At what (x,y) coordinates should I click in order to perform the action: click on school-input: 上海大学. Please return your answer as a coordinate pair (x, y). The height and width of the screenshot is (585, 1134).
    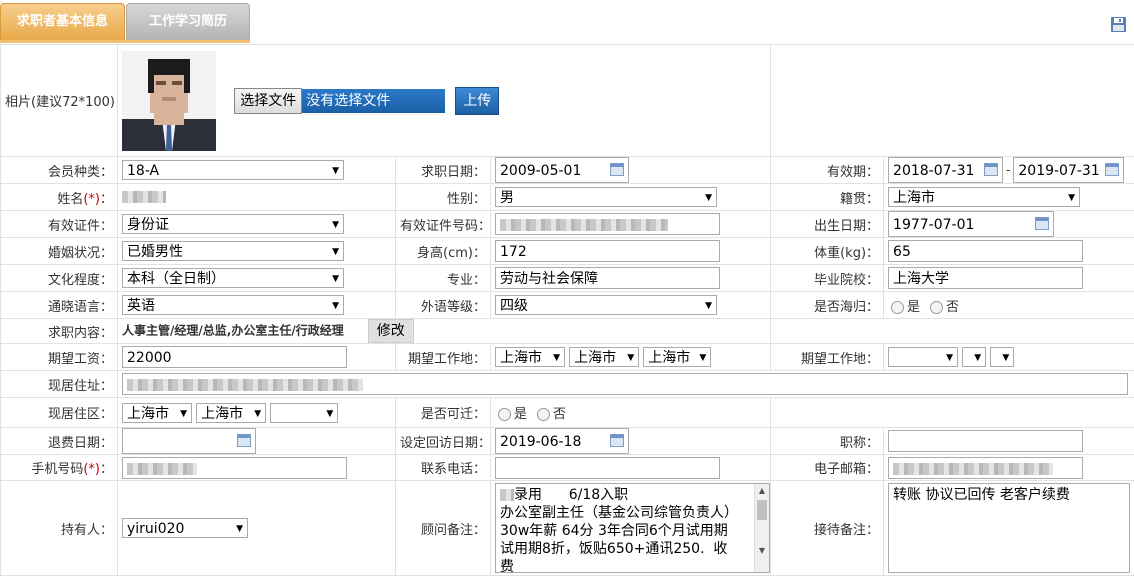
    Looking at the image, I should click on (986, 278).